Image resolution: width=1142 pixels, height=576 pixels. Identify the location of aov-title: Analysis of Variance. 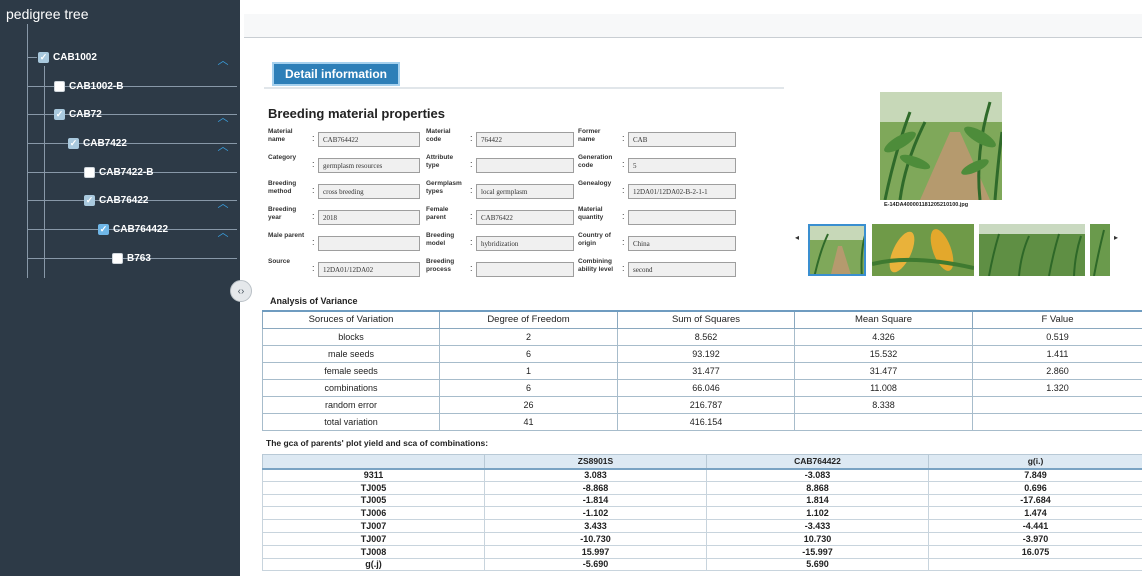
(314, 301).